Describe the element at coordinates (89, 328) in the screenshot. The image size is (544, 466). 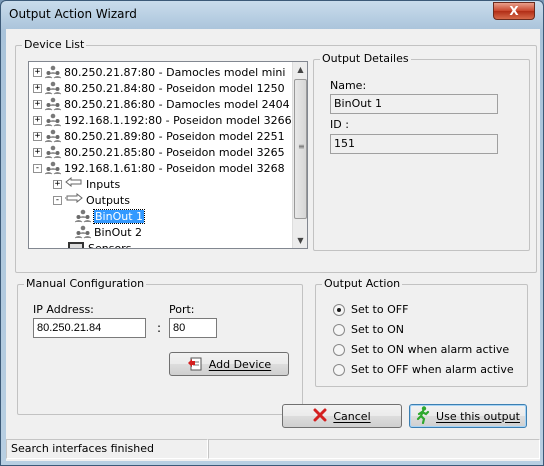
I see `ip-address-input` at that location.